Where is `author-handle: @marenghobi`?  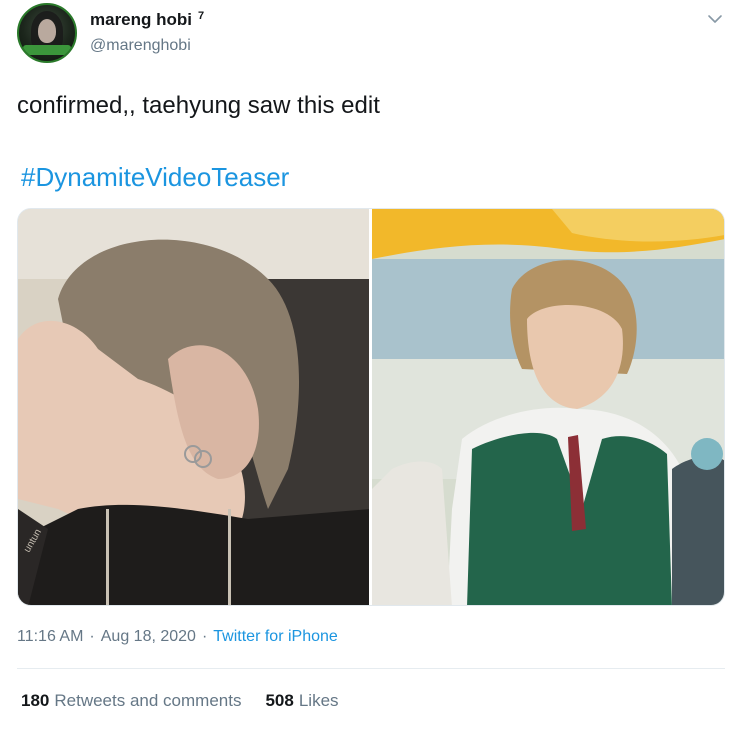 author-handle: @marenghobi is located at coordinates (140, 46).